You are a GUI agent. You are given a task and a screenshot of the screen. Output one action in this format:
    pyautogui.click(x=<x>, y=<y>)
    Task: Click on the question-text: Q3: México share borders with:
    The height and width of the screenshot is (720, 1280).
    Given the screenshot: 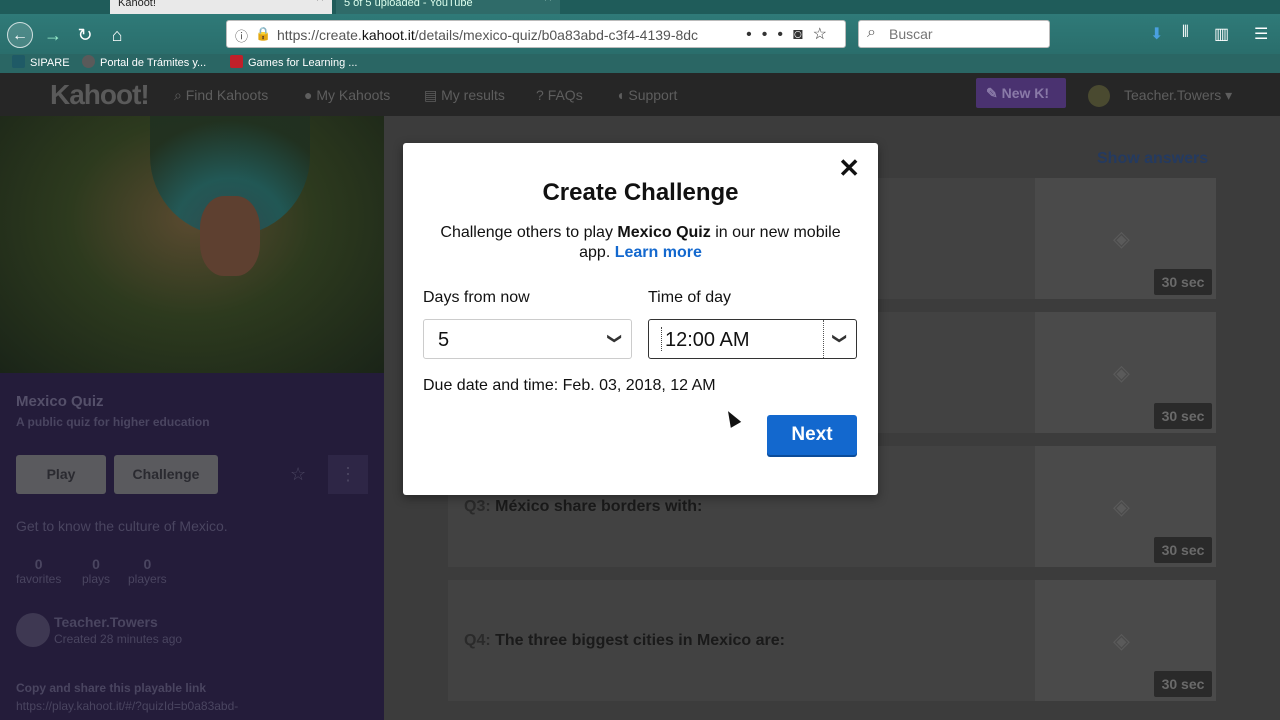 What is the action you would take?
    pyautogui.click(x=583, y=506)
    